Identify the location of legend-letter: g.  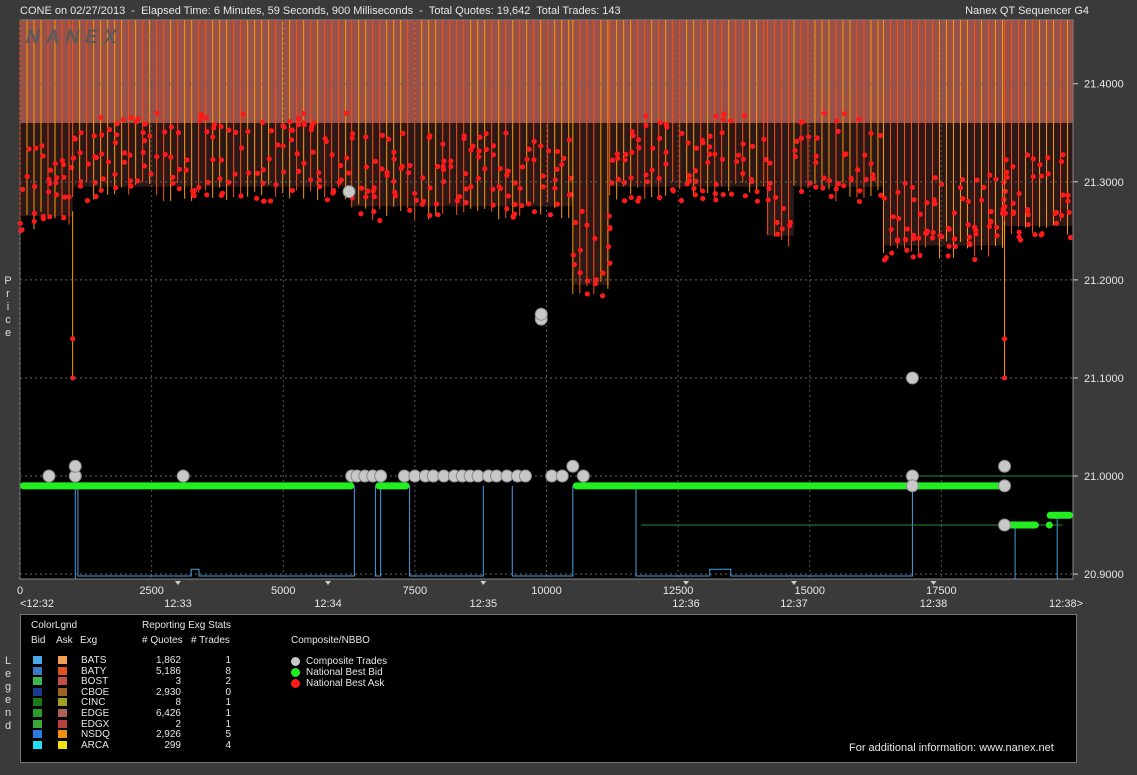
(8, 687).